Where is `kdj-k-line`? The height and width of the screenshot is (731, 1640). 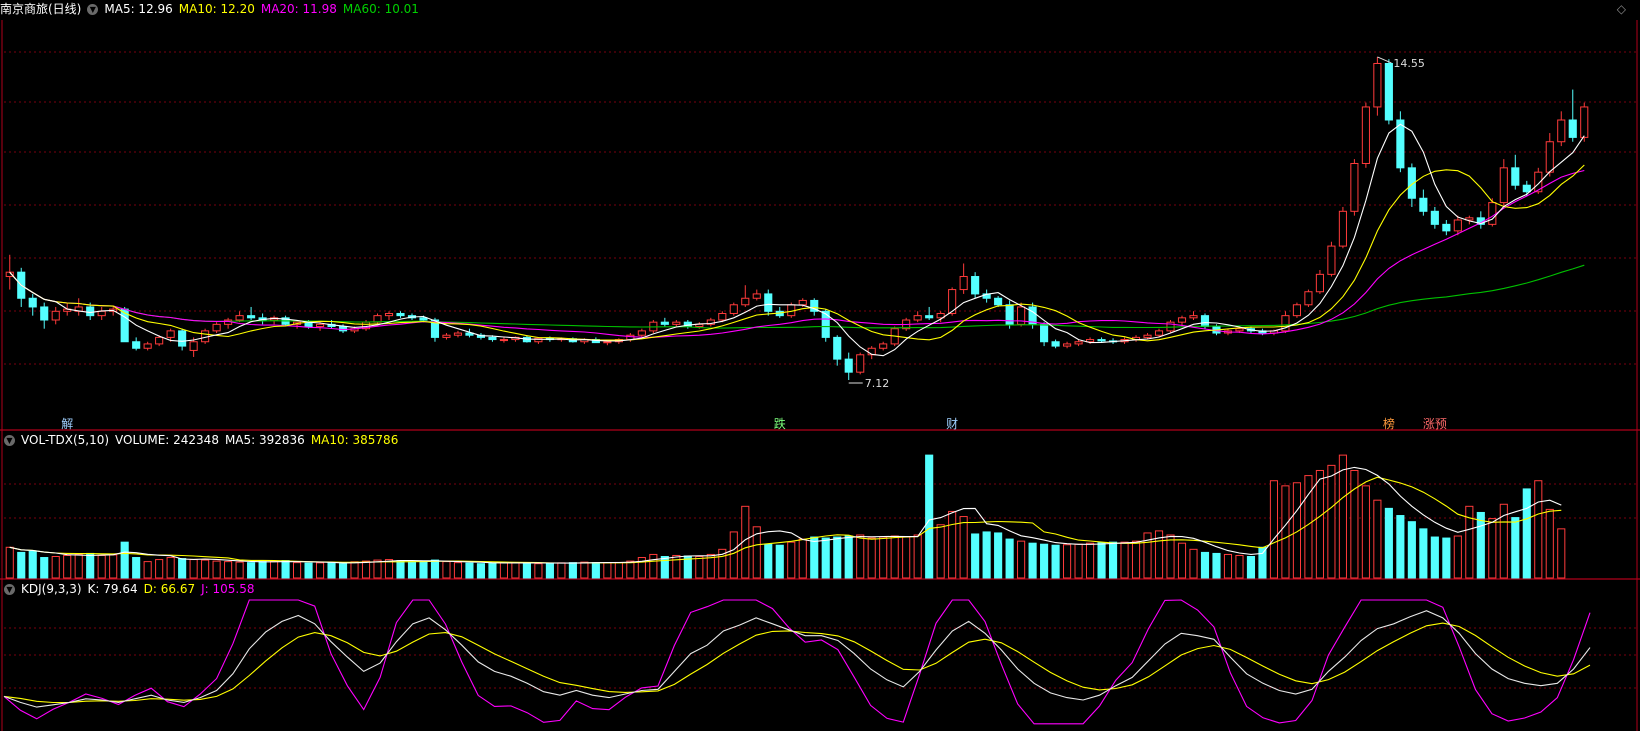 kdj-k-line is located at coordinates (797, 659).